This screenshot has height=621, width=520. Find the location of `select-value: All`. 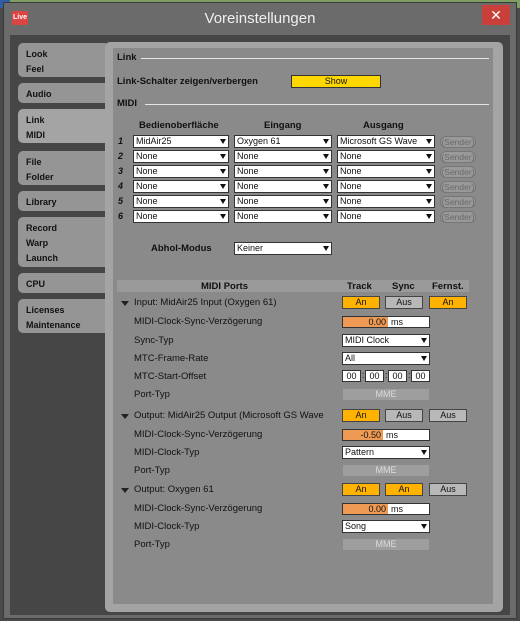

select-value: All is located at coordinates (350, 358).